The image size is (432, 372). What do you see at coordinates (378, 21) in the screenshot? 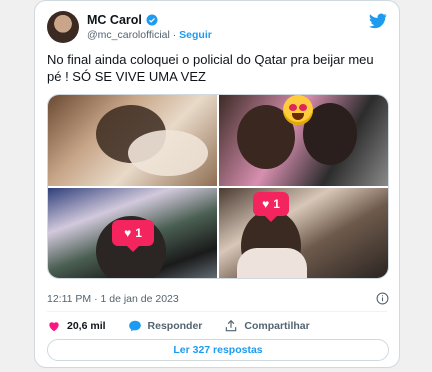
I see `twitter-bird-icon` at bounding box center [378, 21].